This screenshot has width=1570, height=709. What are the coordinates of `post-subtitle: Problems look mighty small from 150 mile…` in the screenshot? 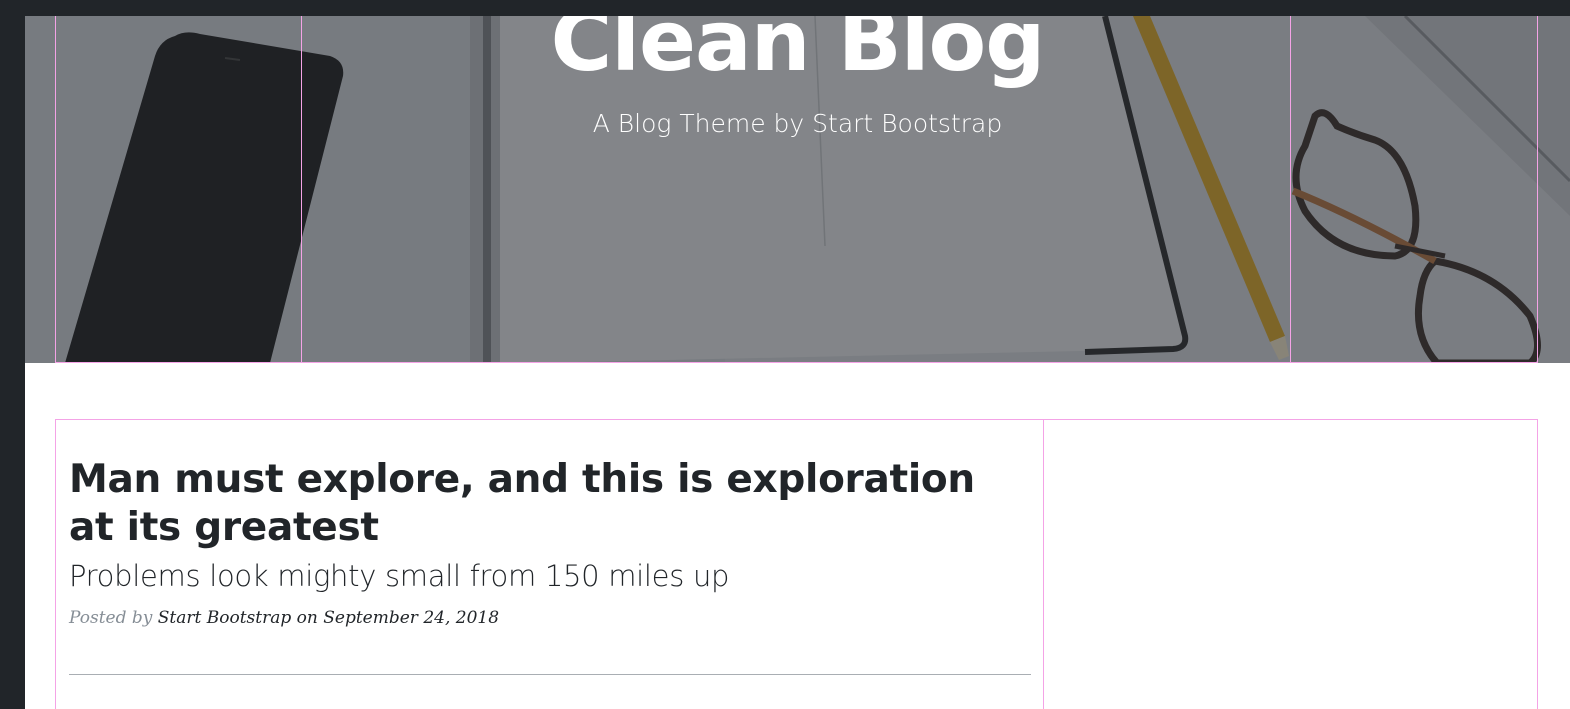 It's located at (550, 576).